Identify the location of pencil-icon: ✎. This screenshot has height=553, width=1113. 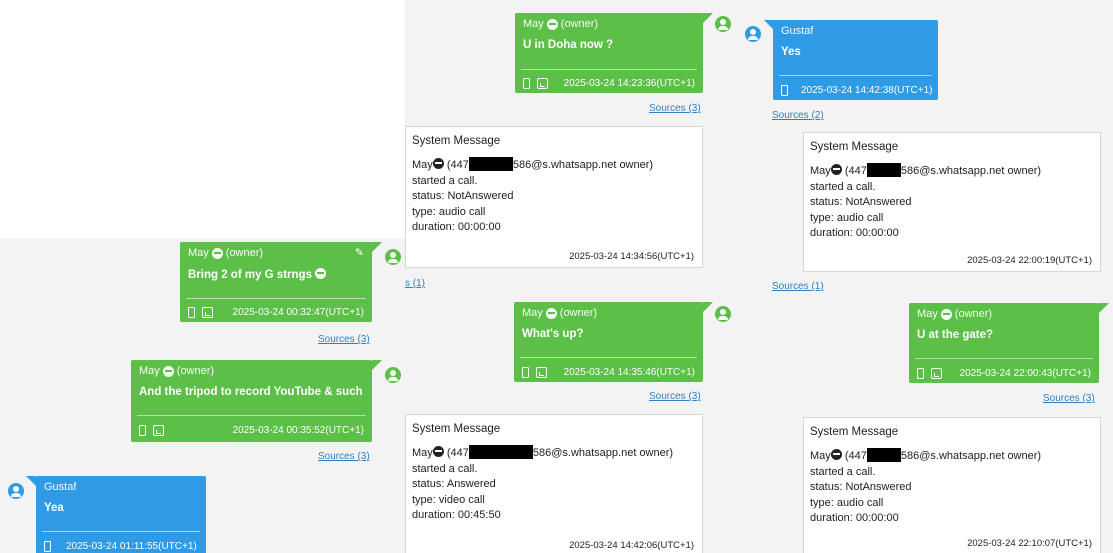
(359, 252).